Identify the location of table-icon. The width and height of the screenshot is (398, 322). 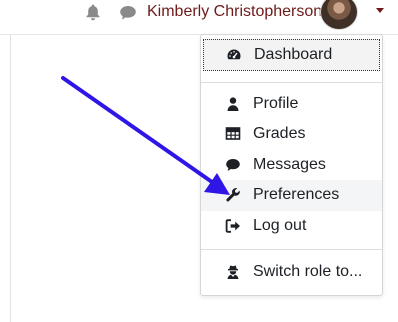
(233, 134).